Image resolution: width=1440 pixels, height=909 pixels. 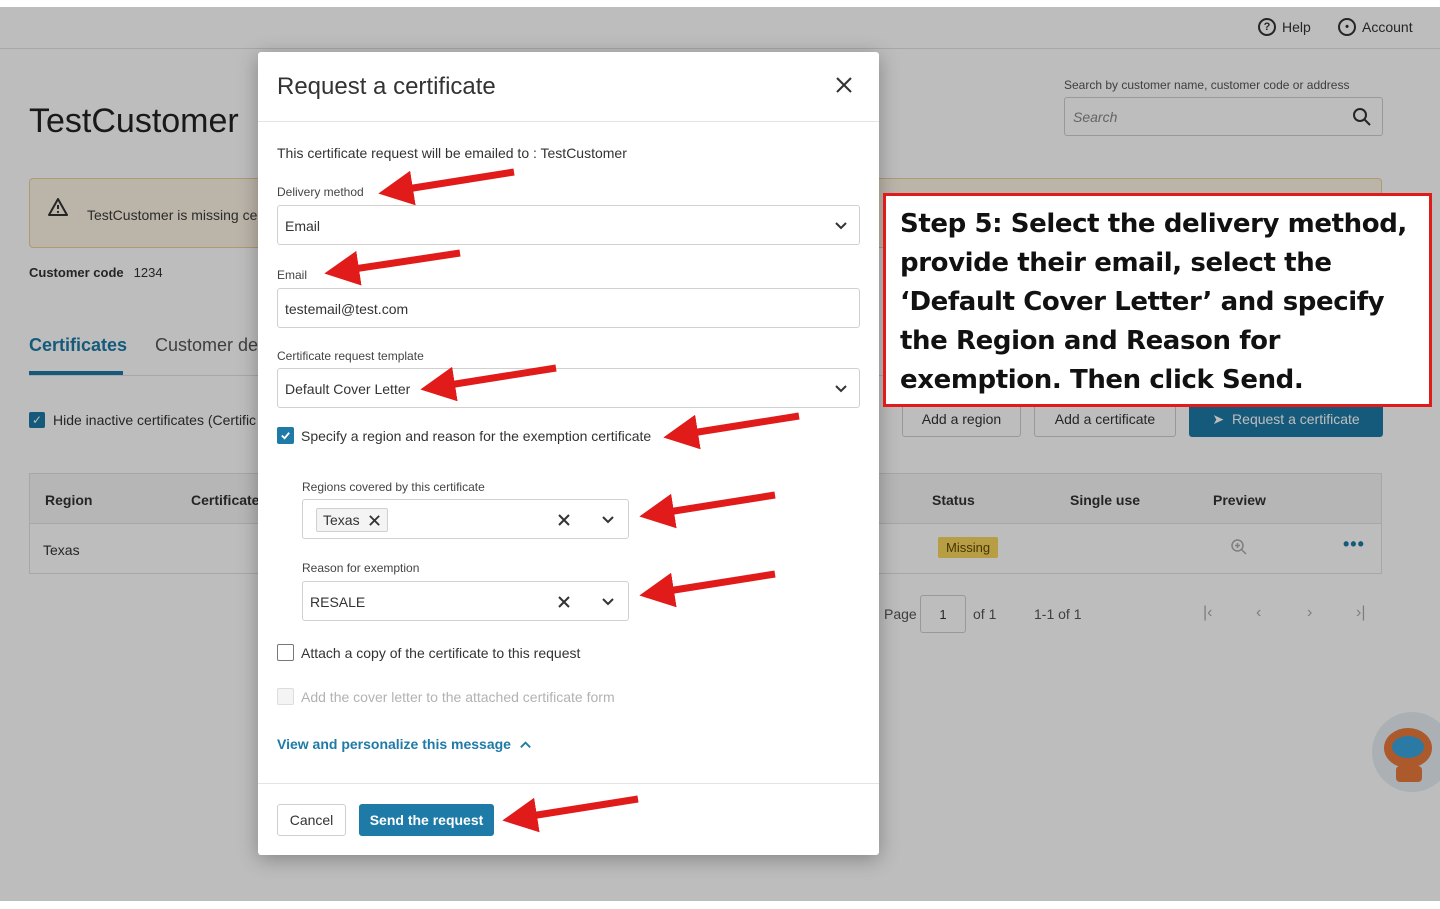 What do you see at coordinates (361, 568) in the screenshot?
I see `reason-label: Reason for exemption` at bounding box center [361, 568].